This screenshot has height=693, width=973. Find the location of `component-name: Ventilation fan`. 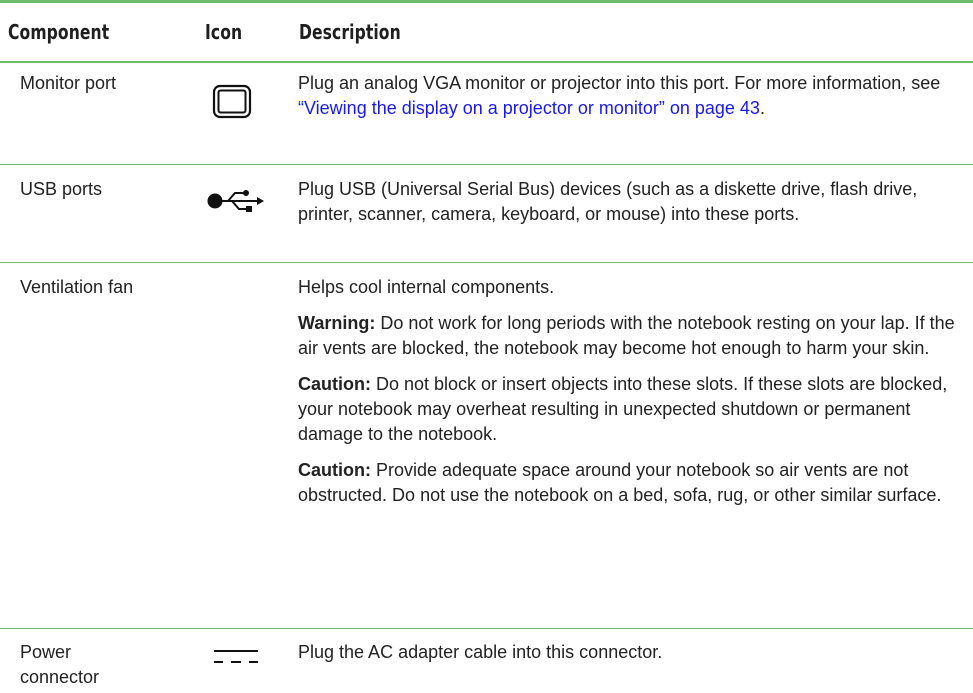

component-name: Ventilation fan is located at coordinates (77, 287).